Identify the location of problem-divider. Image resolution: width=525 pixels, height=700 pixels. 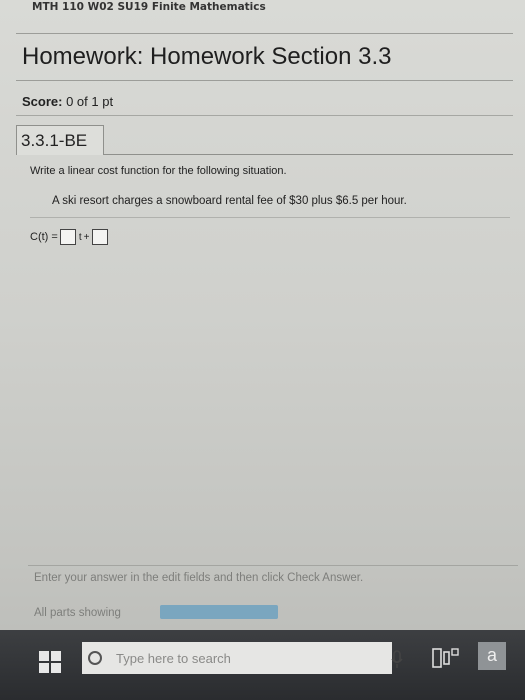
(270, 217).